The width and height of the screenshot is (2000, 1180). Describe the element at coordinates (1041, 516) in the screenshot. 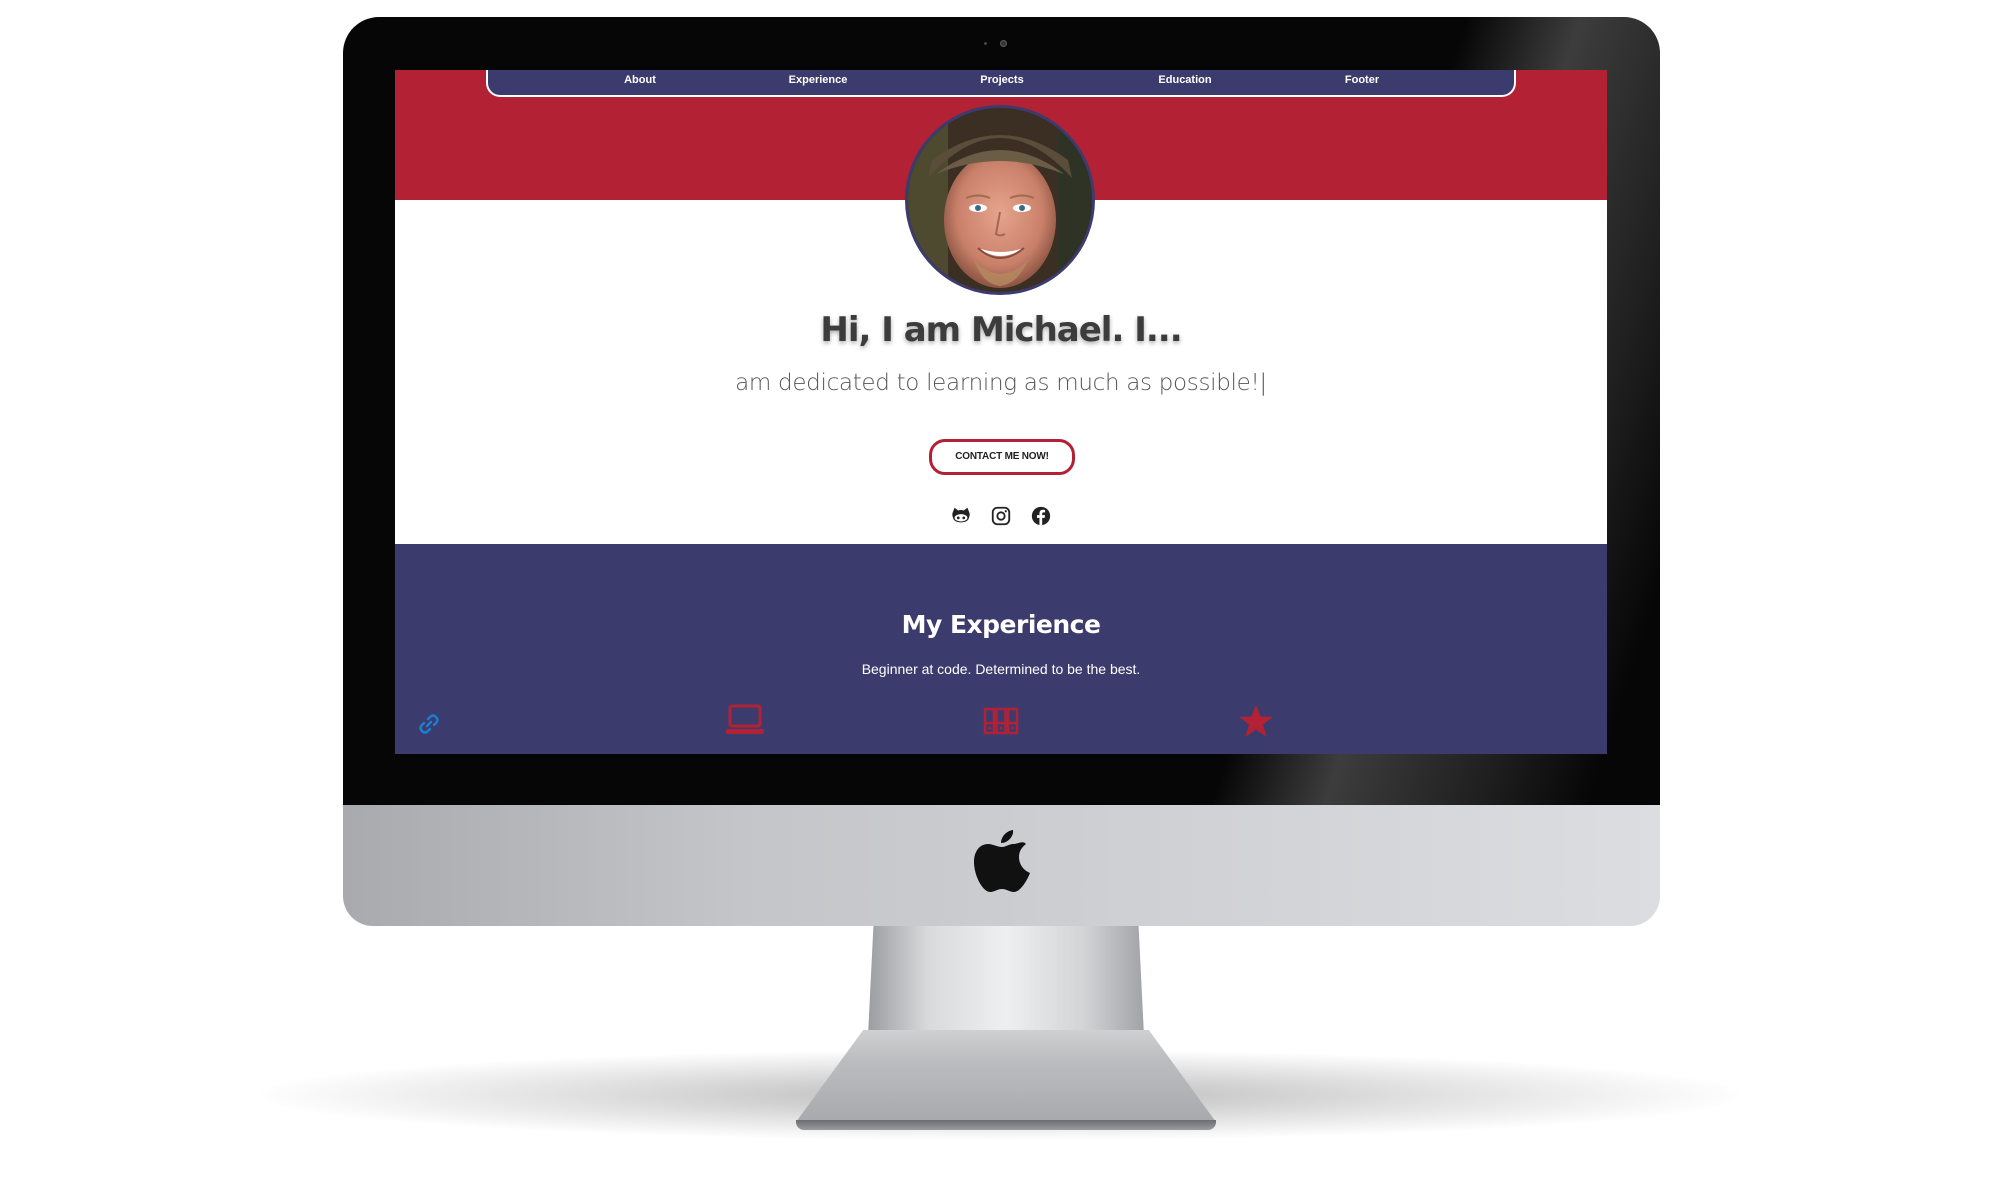

I see `facebook-icon` at that location.